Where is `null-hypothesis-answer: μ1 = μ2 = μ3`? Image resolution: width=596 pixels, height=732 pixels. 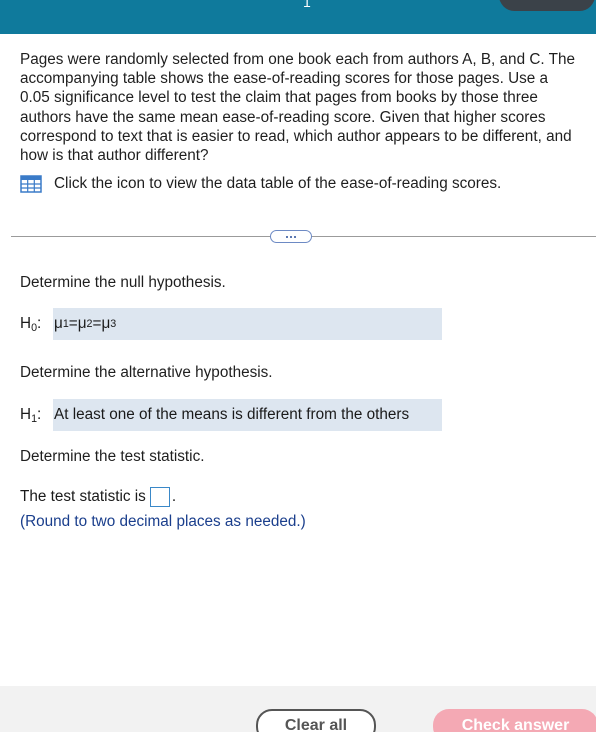
null-hypothesis-answer: μ1 = μ2 = μ3 is located at coordinates (247, 324).